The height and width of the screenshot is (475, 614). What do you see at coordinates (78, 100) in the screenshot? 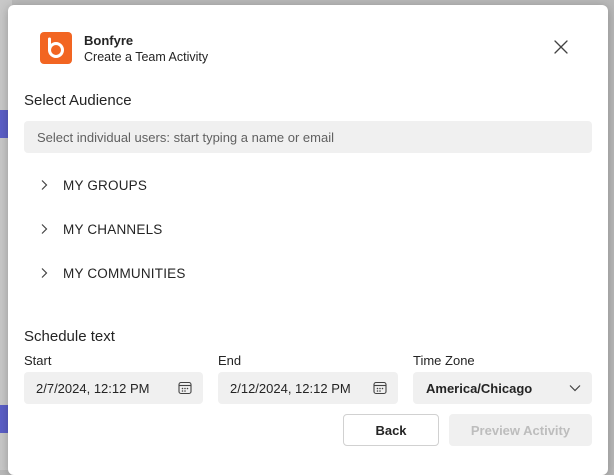
I see `select-audience-title: Select Audience` at bounding box center [78, 100].